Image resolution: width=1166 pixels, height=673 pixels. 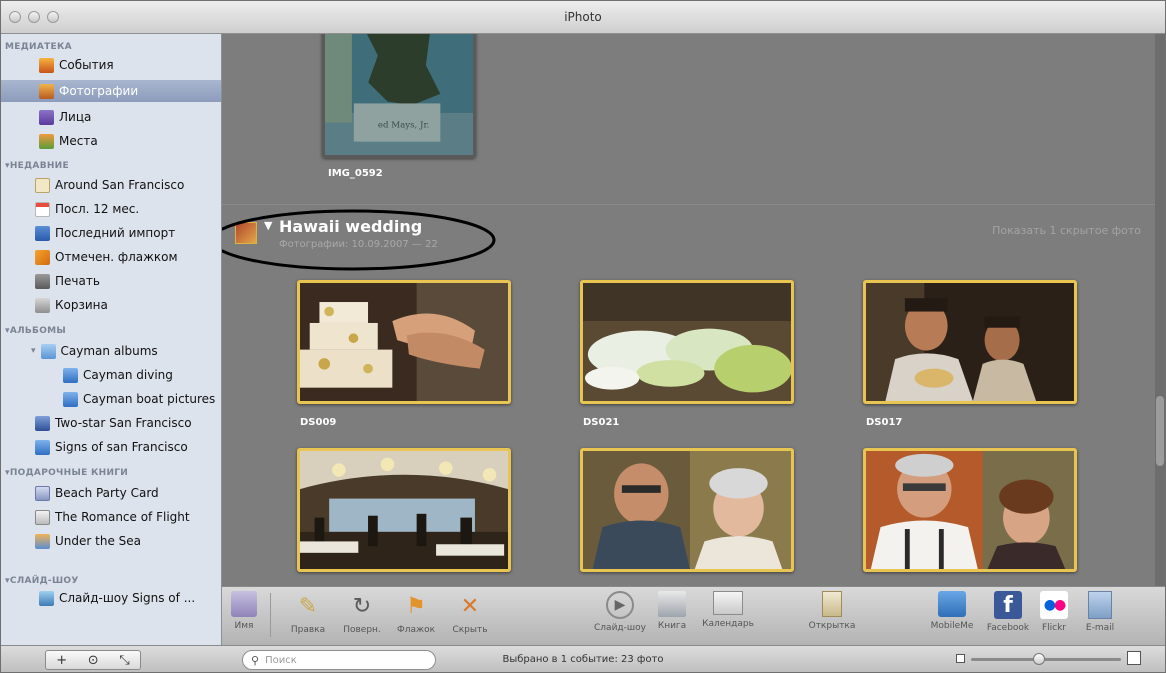 What do you see at coordinates (38, 47) in the screenshot?
I see `section-header-library: МЕДИАТЕКА` at bounding box center [38, 47].